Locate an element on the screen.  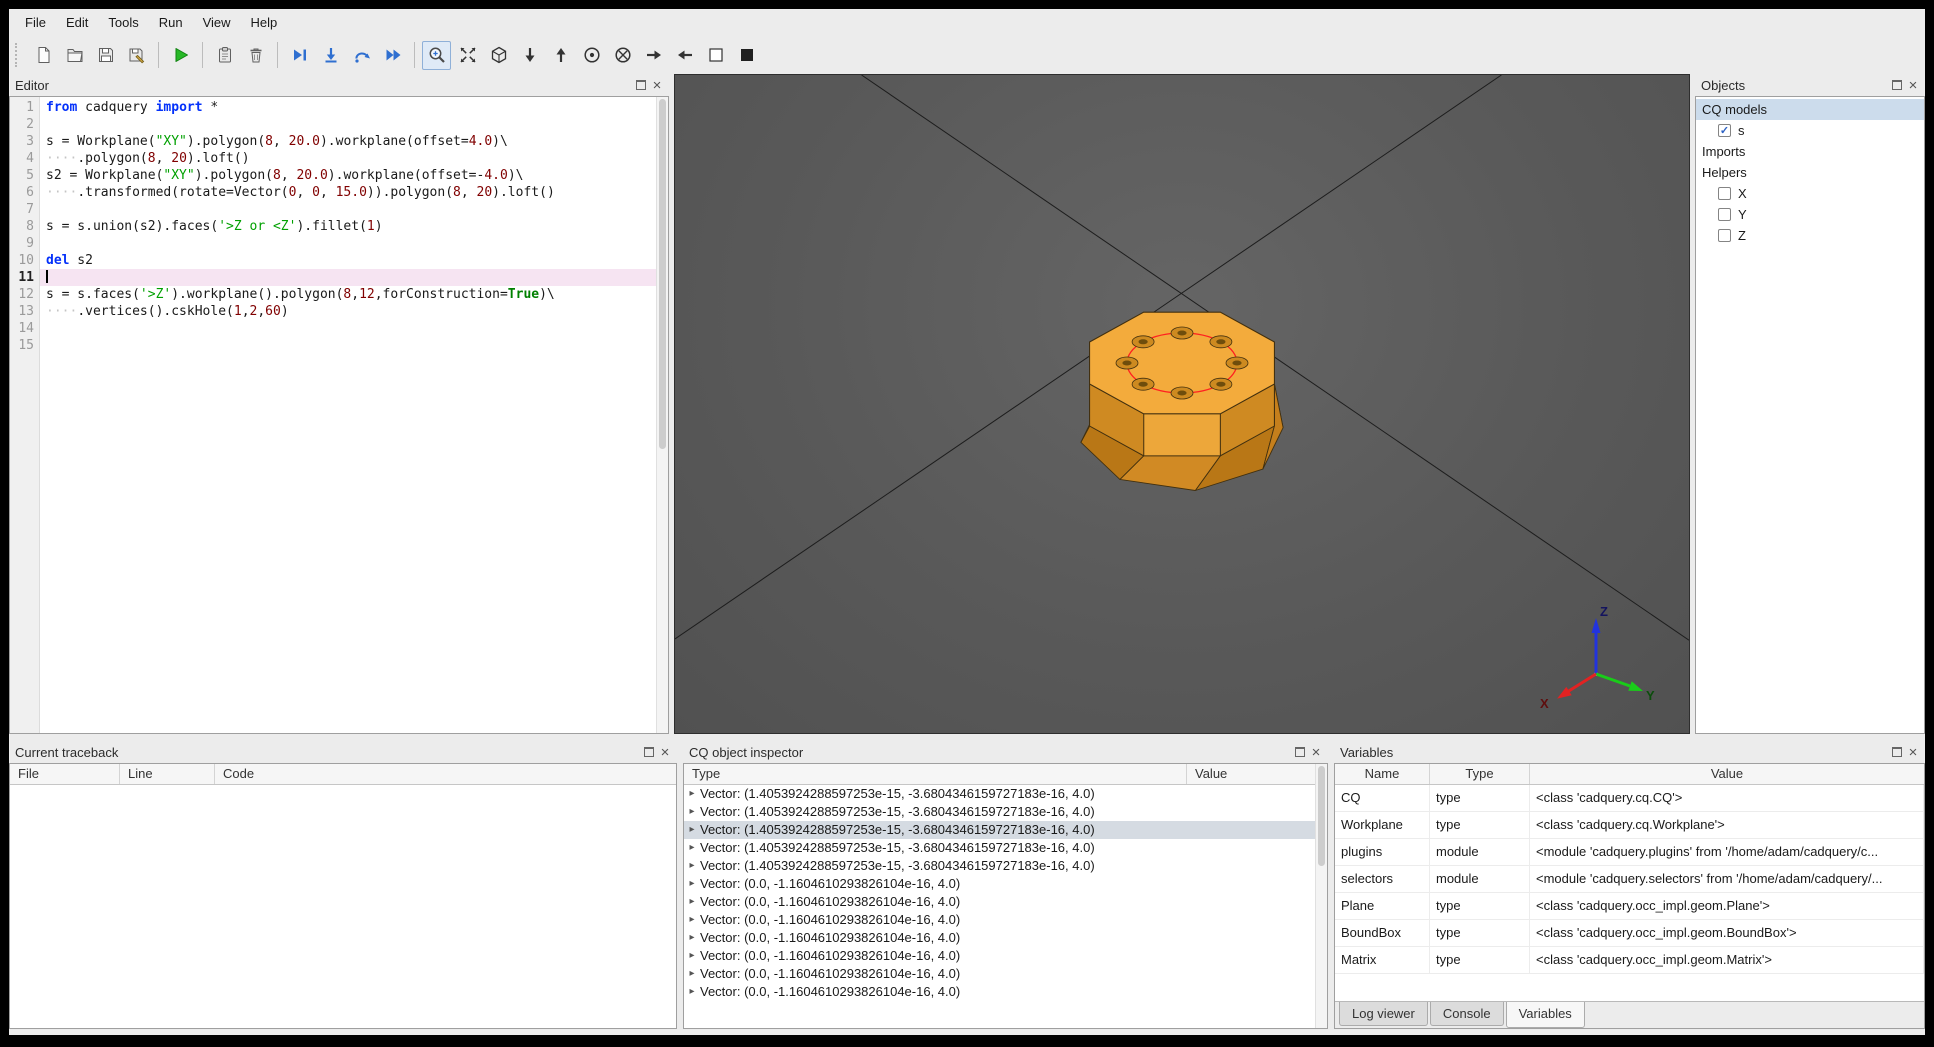
paste-button is located at coordinates (224, 55).